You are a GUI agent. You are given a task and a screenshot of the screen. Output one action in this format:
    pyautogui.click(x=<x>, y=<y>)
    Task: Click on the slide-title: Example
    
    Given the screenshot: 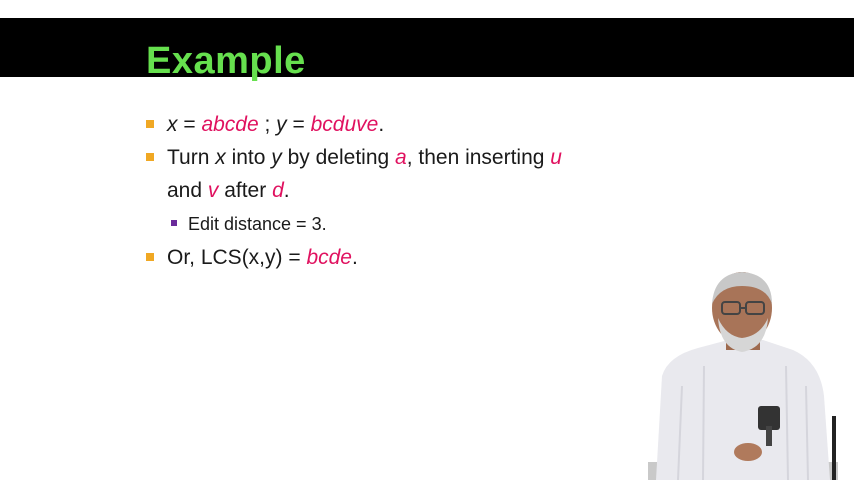 What is the action you would take?
    pyautogui.click(x=226, y=61)
    